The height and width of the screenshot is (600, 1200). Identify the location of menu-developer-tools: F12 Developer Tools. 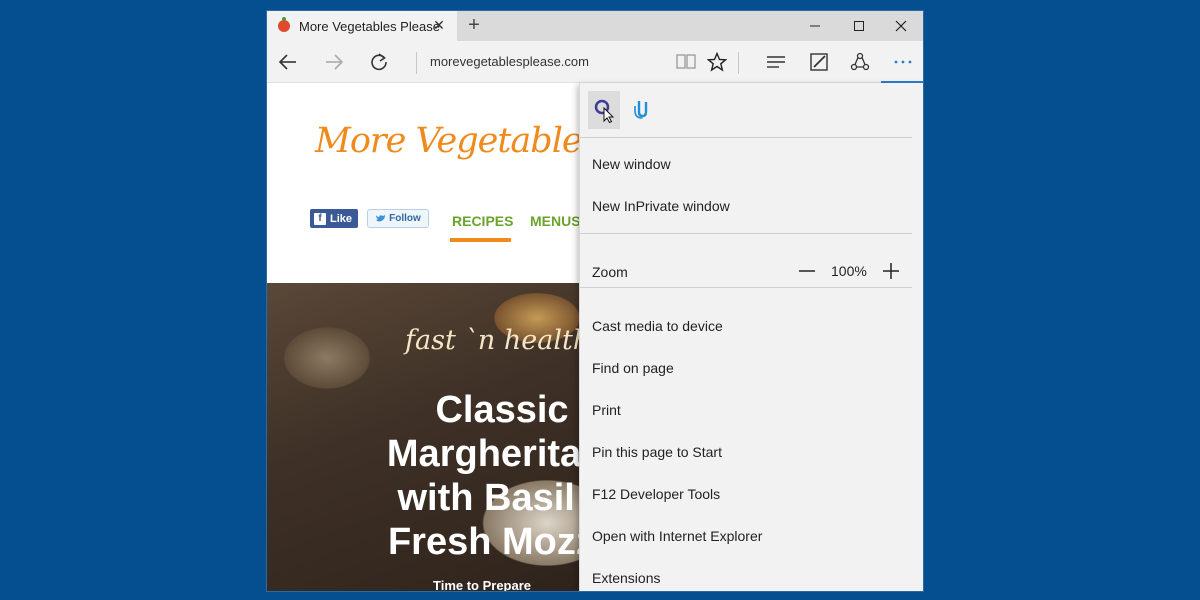
(656, 494).